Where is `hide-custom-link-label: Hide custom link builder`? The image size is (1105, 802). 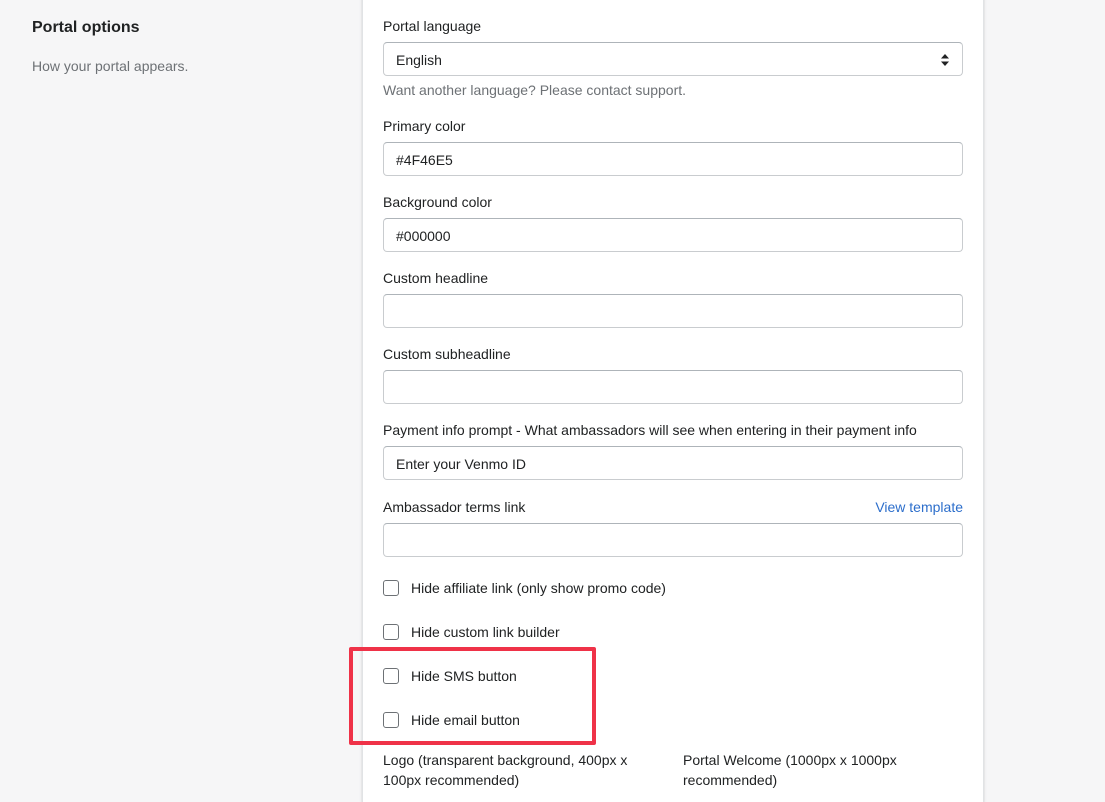 hide-custom-link-label: Hide custom link builder is located at coordinates (485, 632).